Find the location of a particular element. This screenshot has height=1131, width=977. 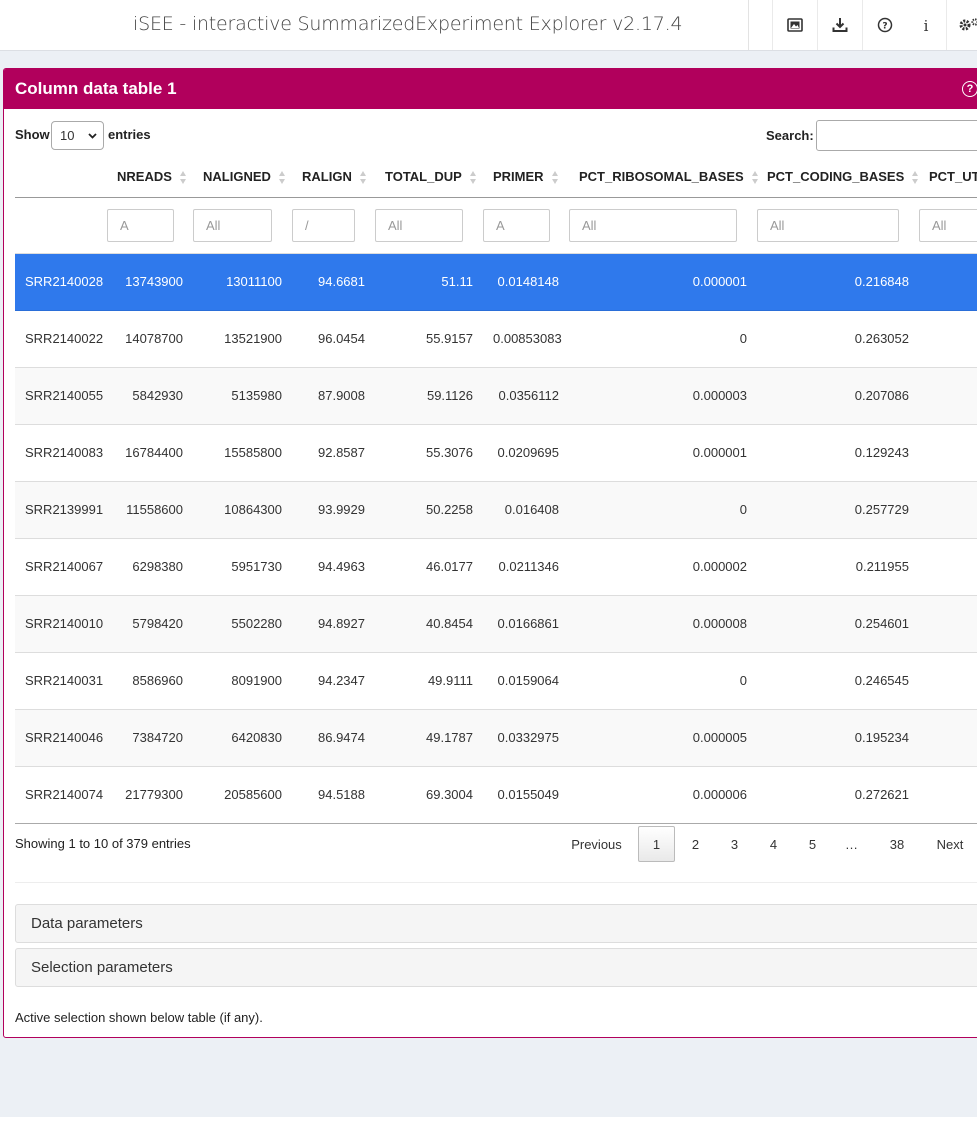

cell-naligned: 13521900 is located at coordinates (242, 339).